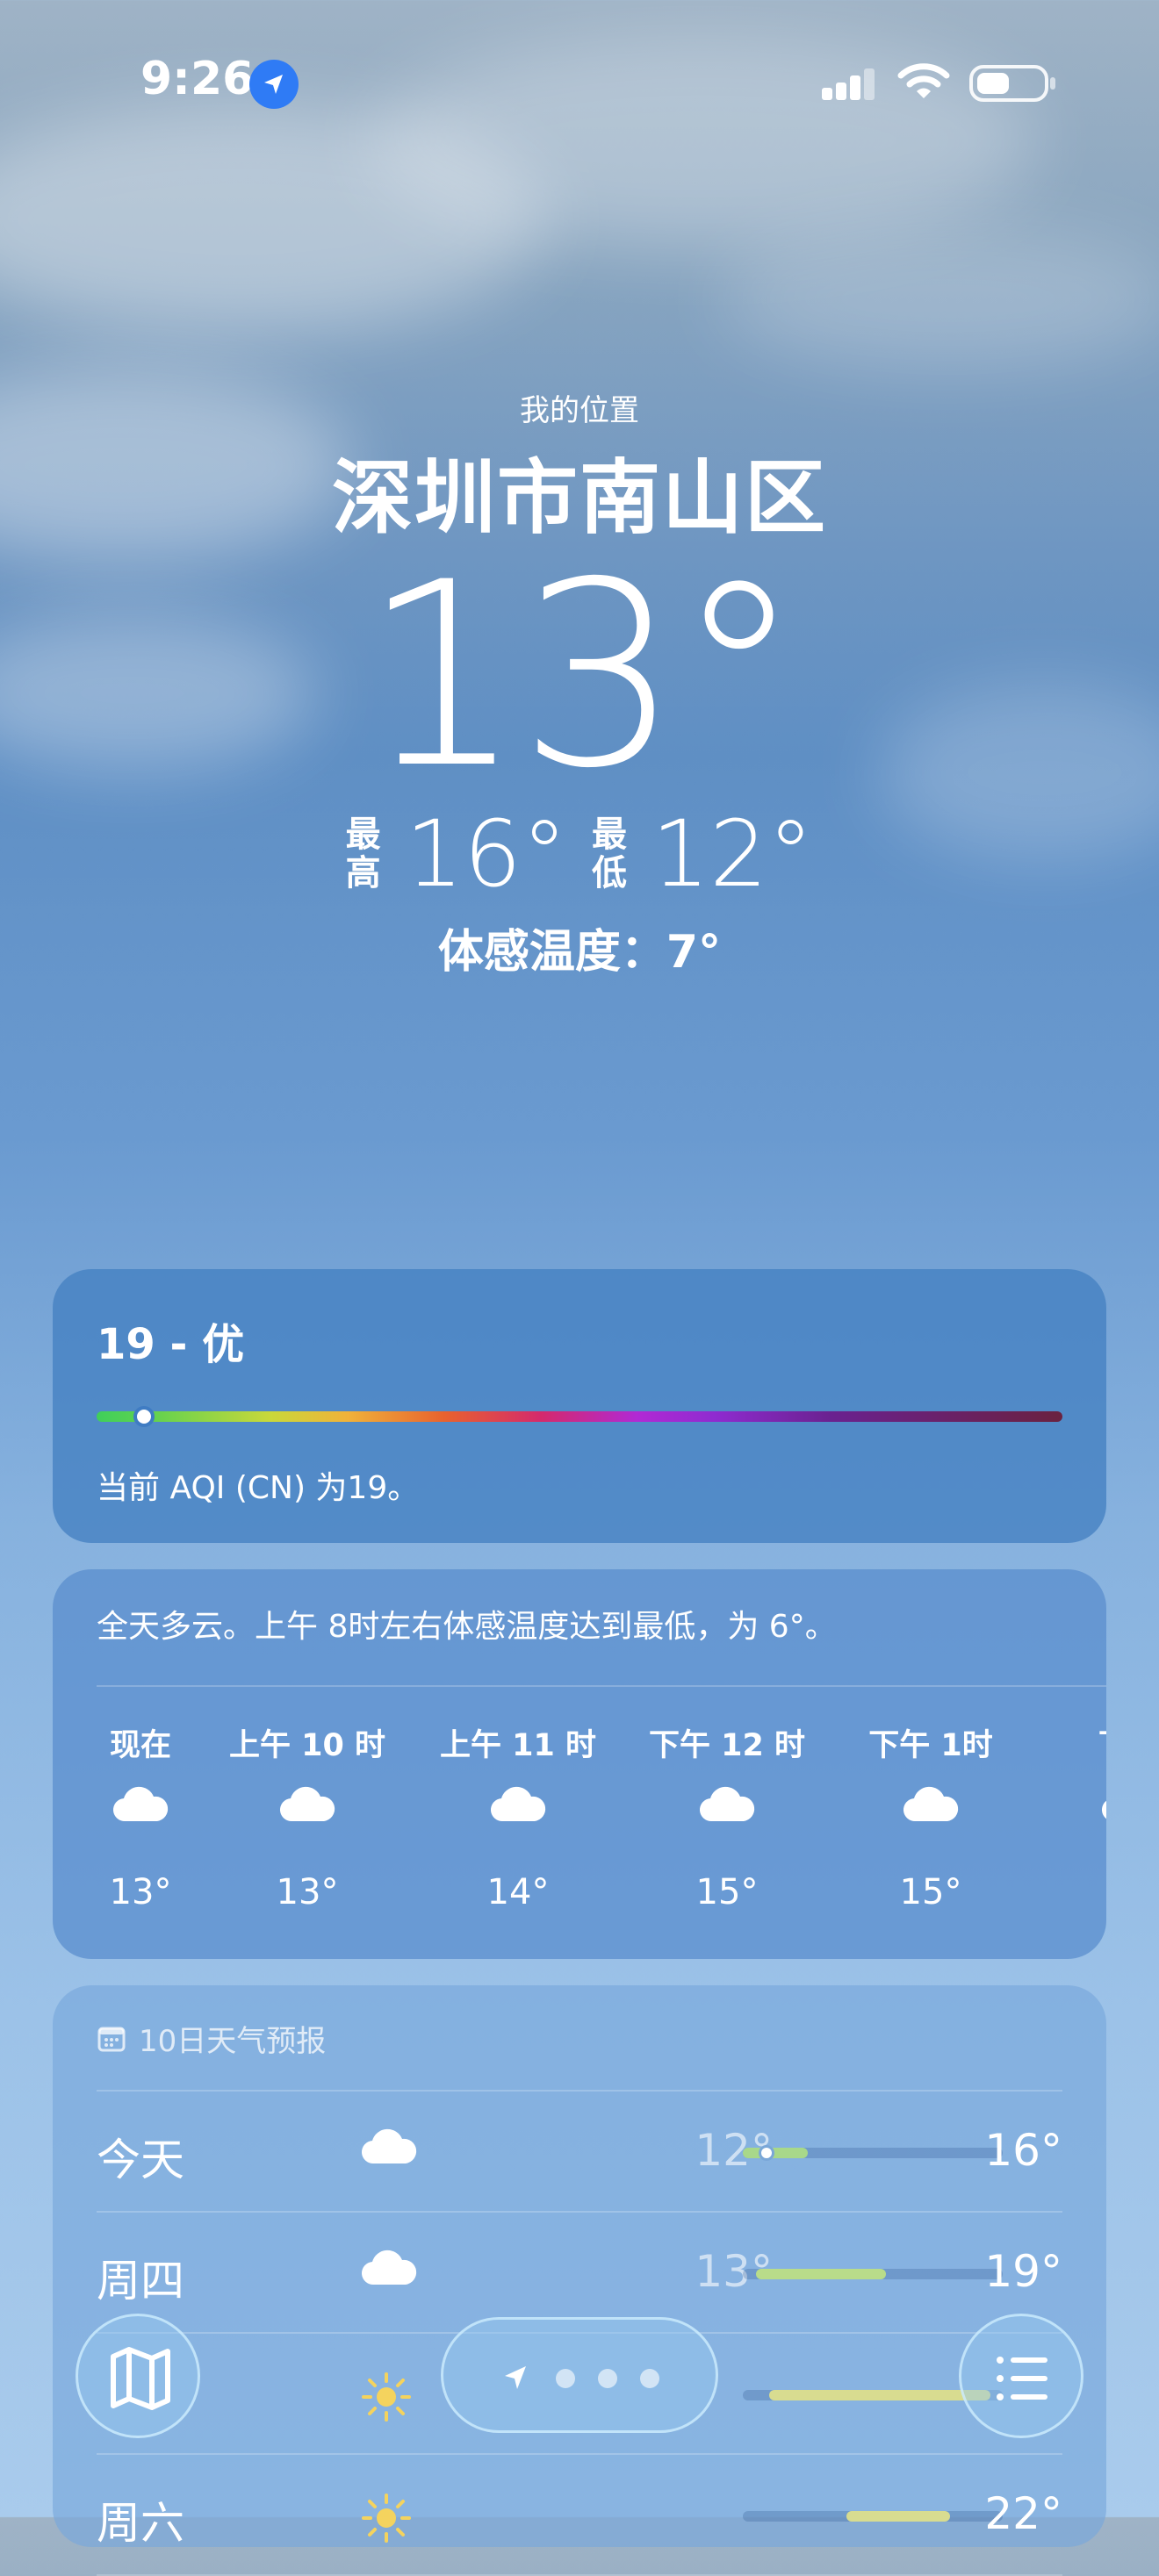  What do you see at coordinates (197, 79) in the screenshot?
I see `status-time: 9:26` at bounding box center [197, 79].